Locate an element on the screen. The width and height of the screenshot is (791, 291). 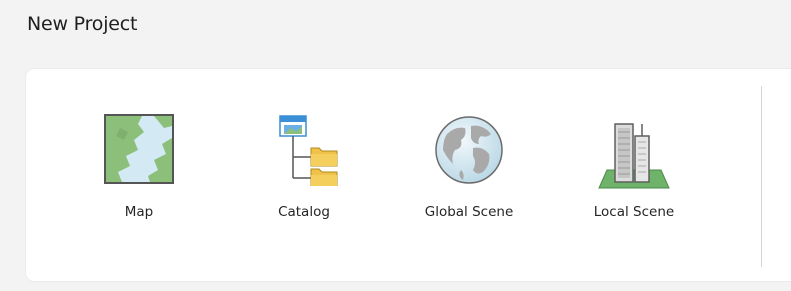
template-global-scene-button: Global Scene is located at coordinates (469, 174).